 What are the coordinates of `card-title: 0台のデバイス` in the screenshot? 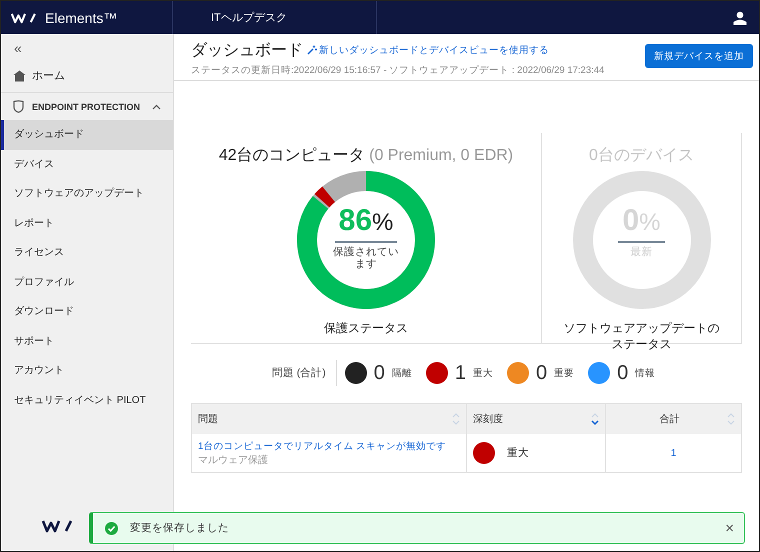 It's located at (641, 156).